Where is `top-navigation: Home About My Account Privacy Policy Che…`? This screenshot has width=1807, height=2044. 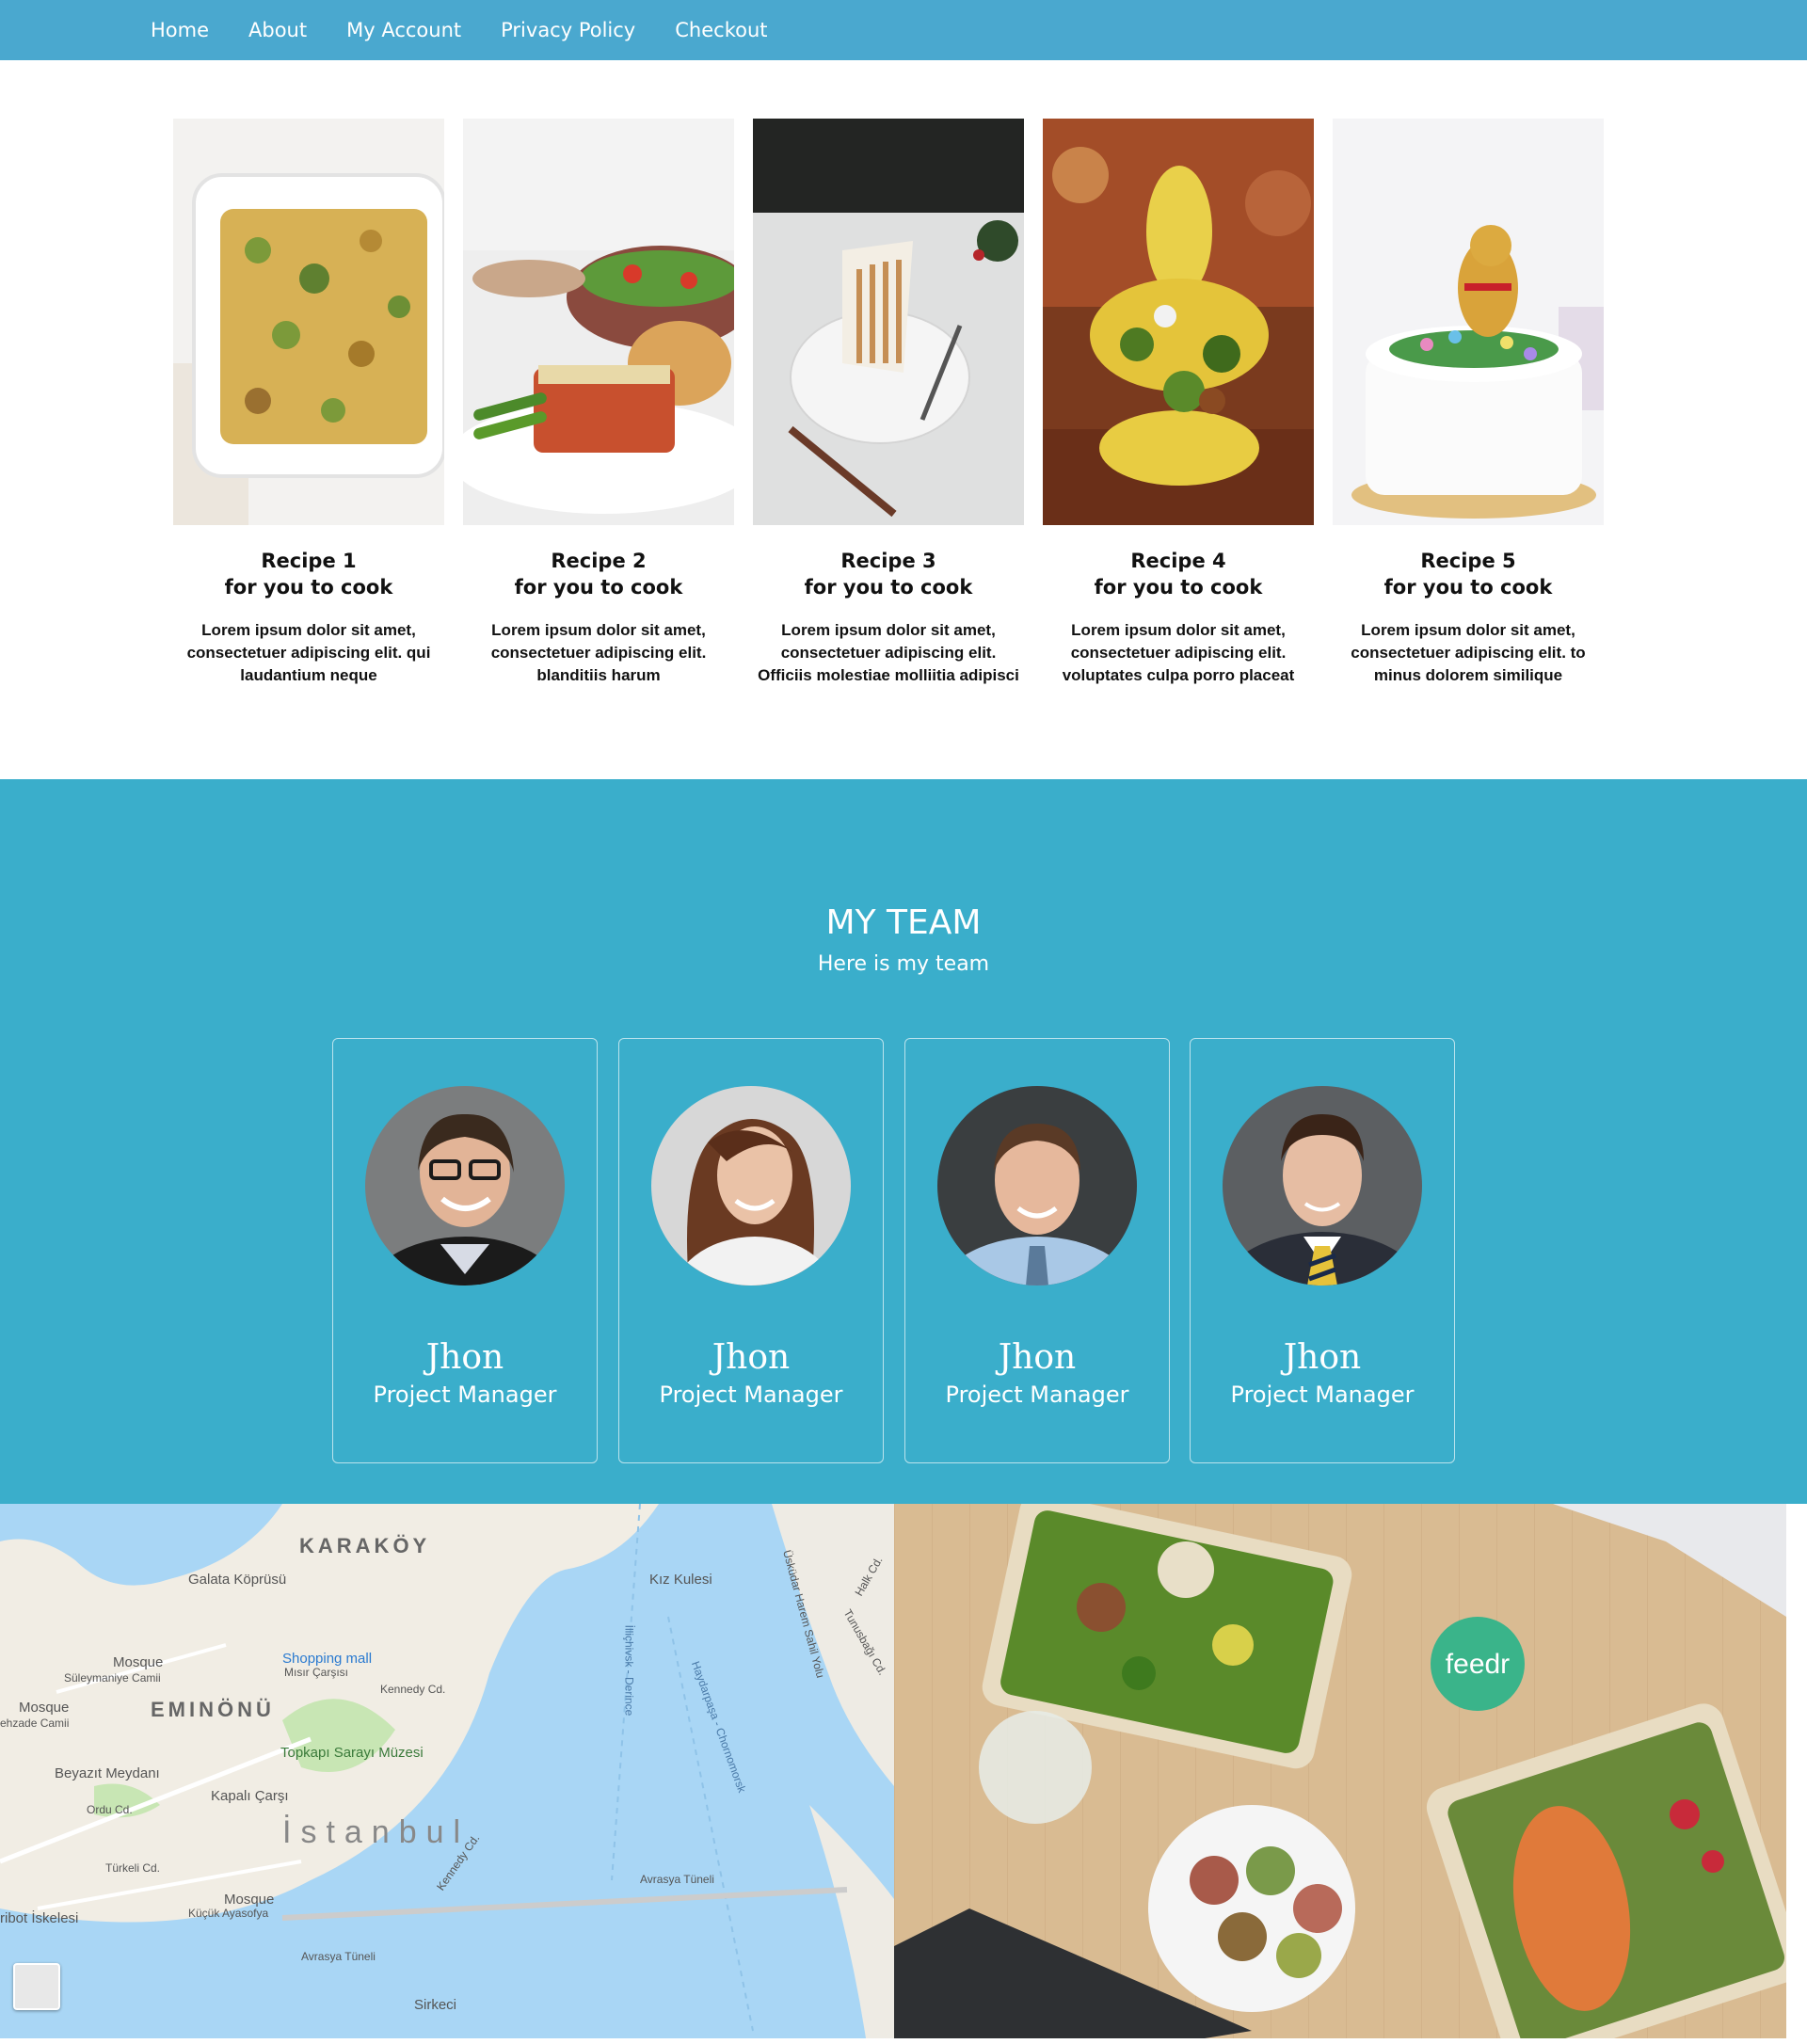
top-navigation: Home About My Account Privacy Policy Che… is located at coordinates (903, 30).